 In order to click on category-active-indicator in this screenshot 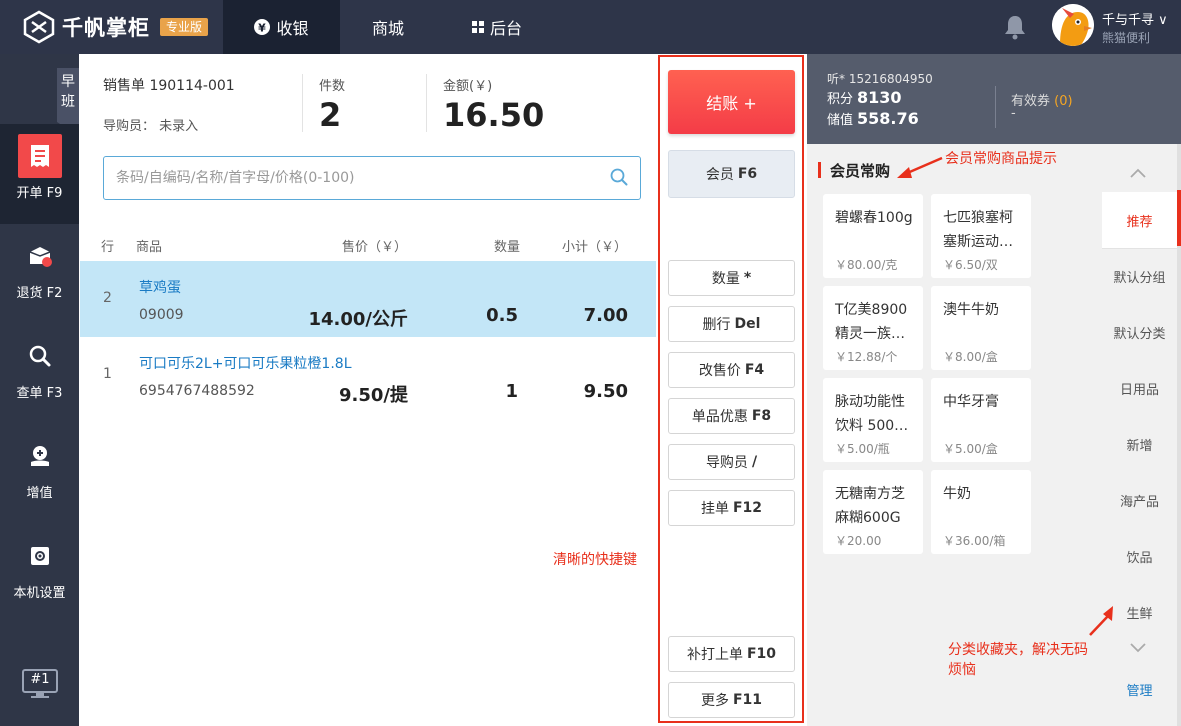, I will do `click(1179, 218)`.